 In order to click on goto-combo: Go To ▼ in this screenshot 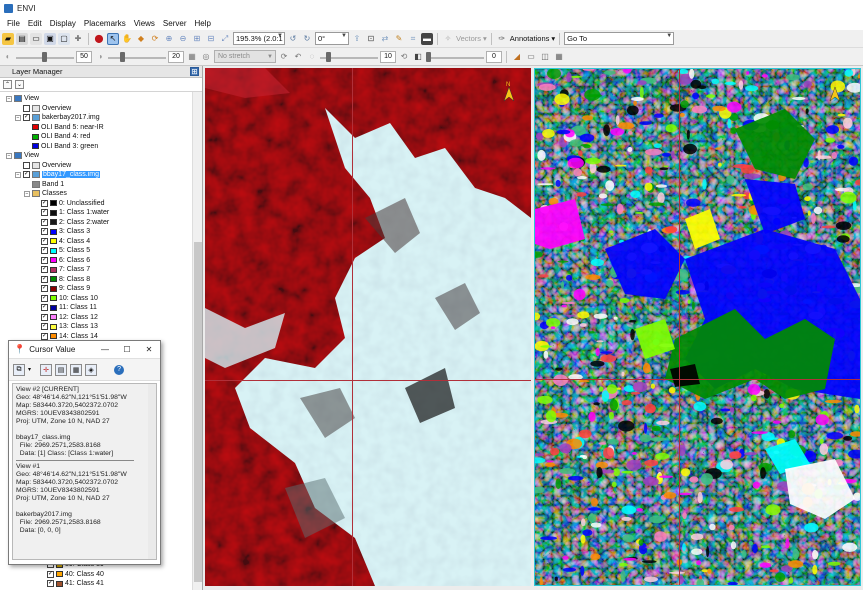, I will do `click(619, 38)`.